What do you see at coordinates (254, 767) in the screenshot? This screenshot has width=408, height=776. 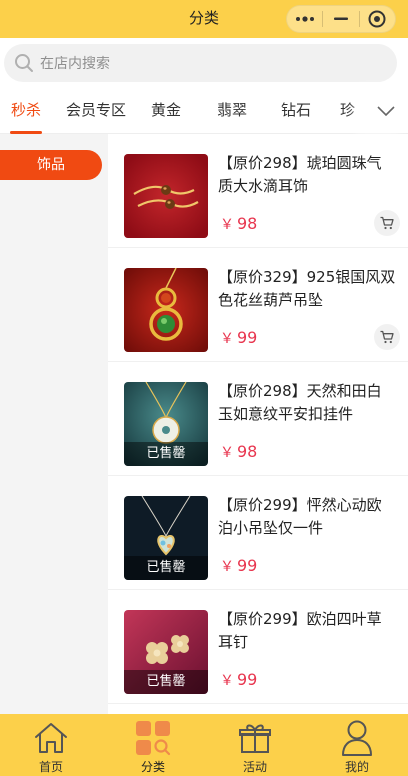 I see `tabbar-label: 活动` at bounding box center [254, 767].